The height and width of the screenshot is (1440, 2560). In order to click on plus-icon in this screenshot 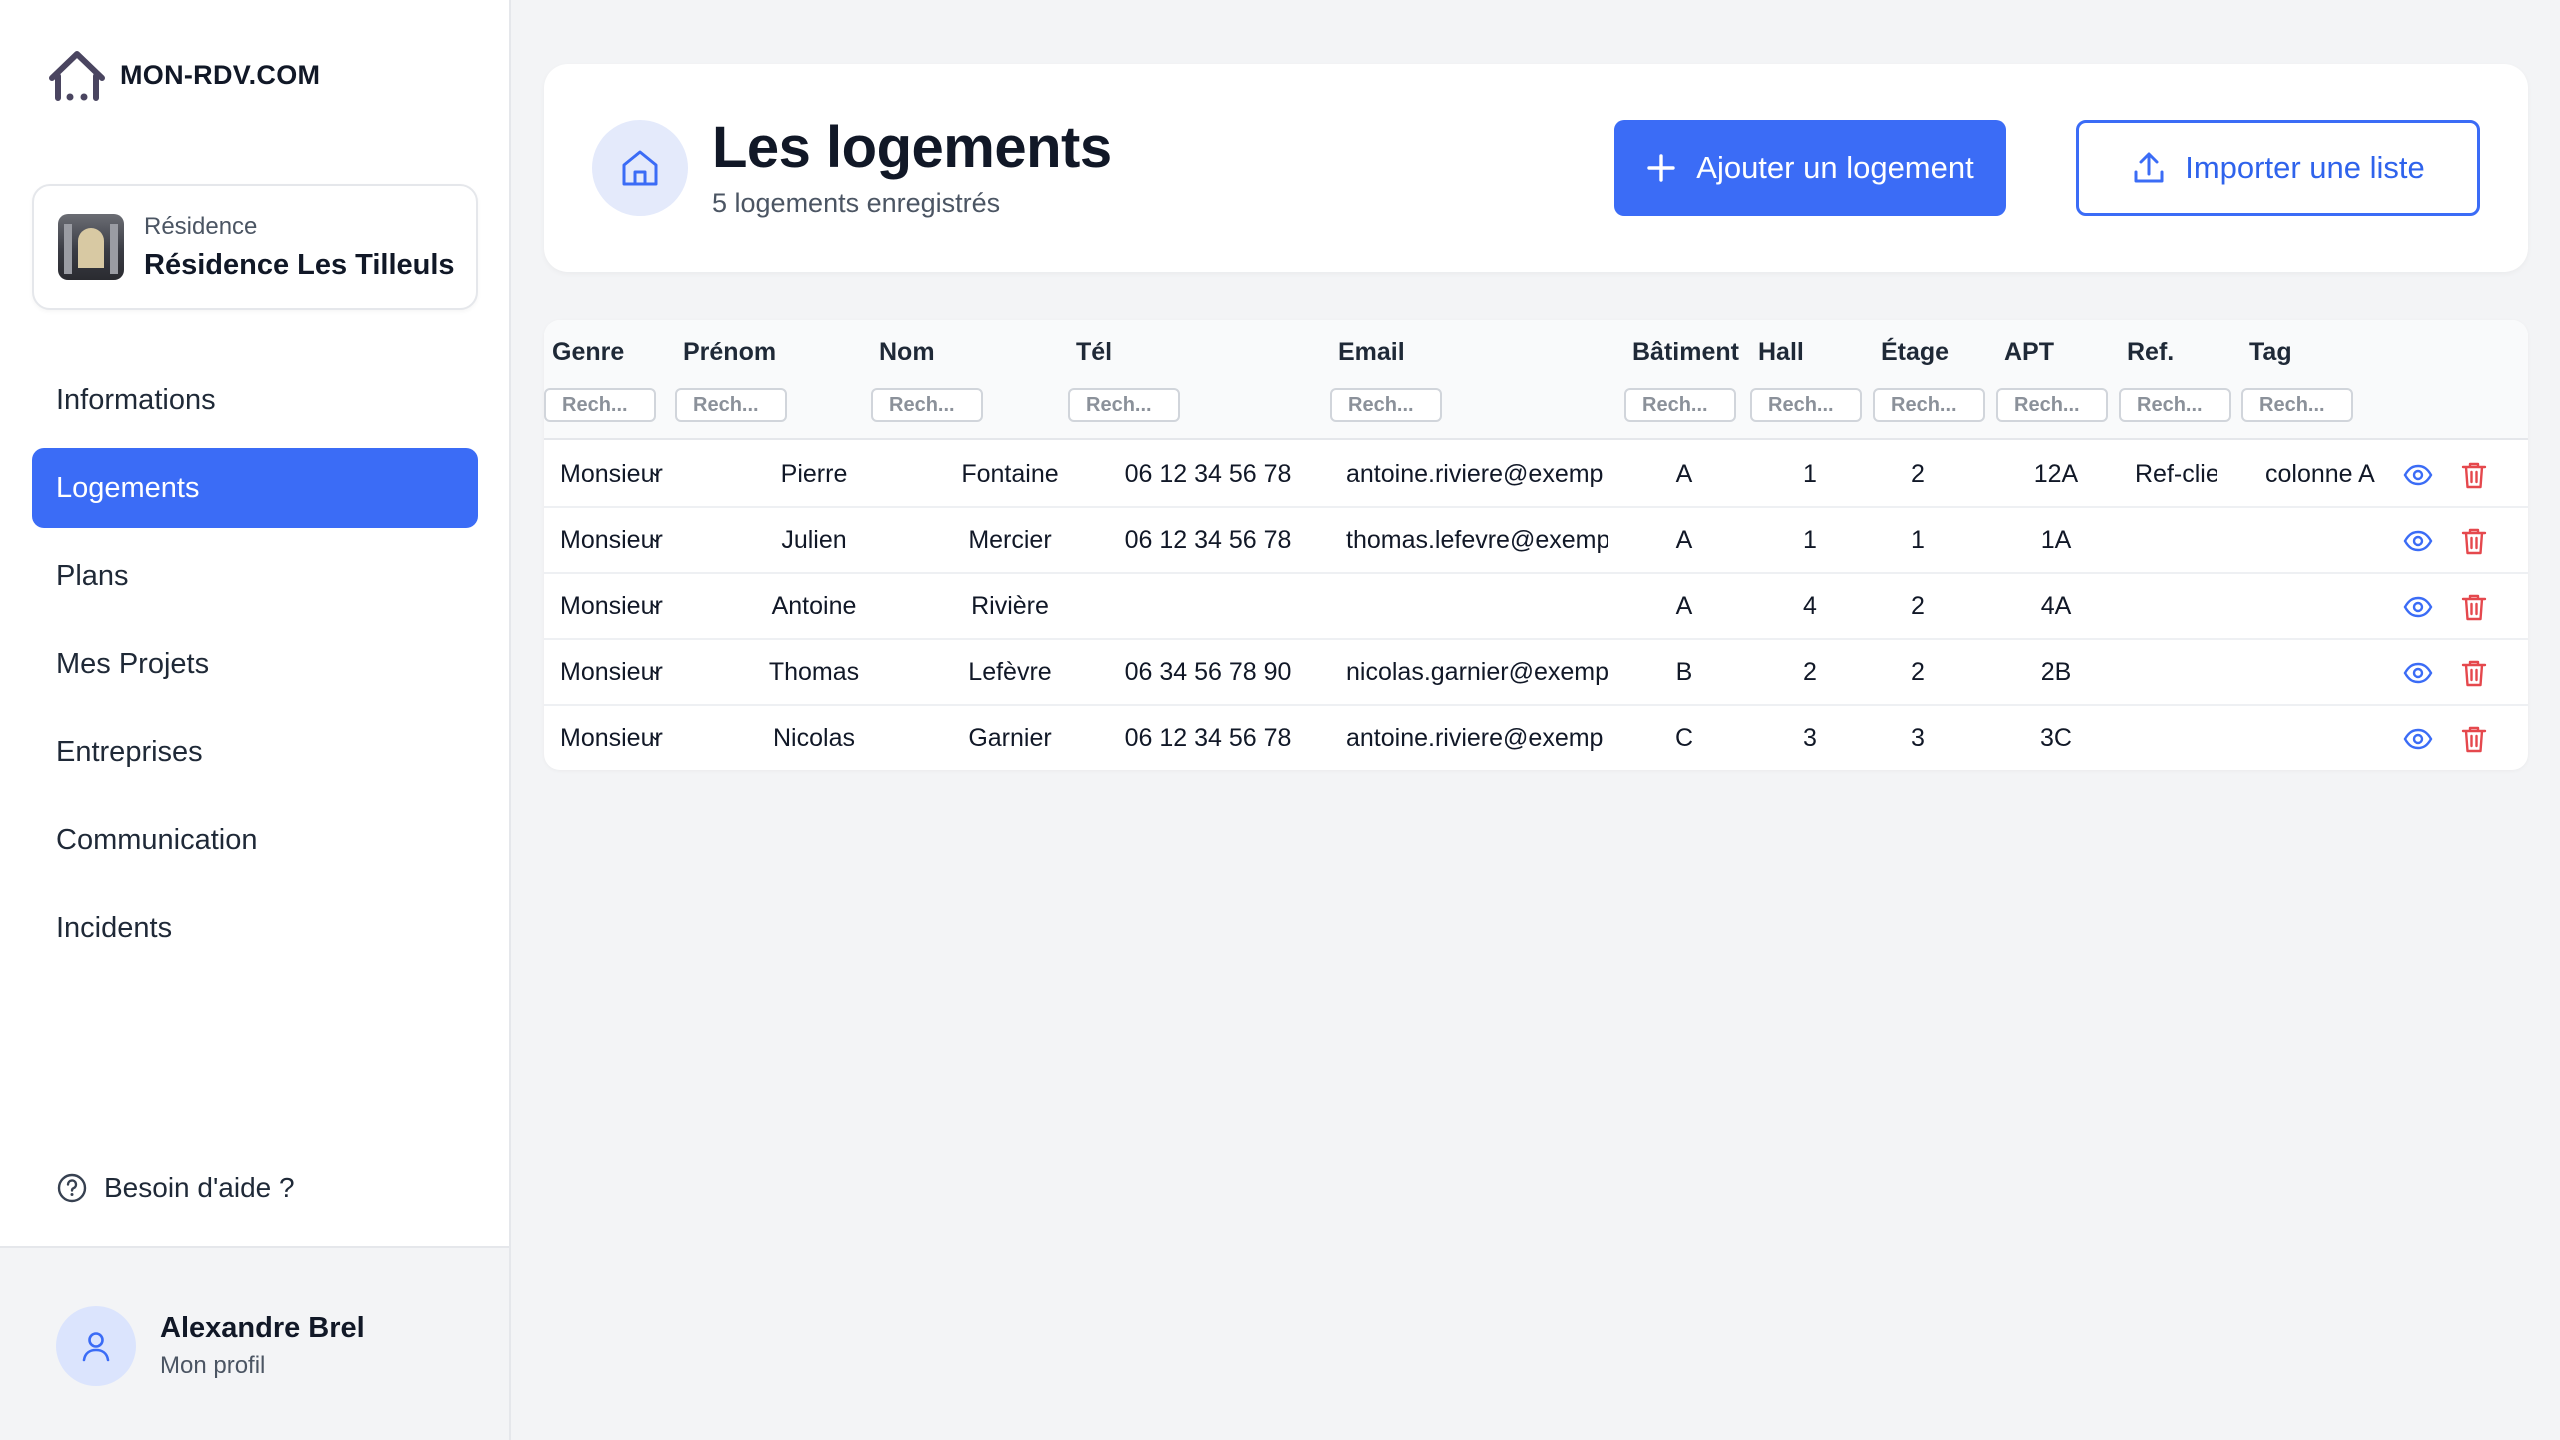, I will do `click(1661, 168)`.